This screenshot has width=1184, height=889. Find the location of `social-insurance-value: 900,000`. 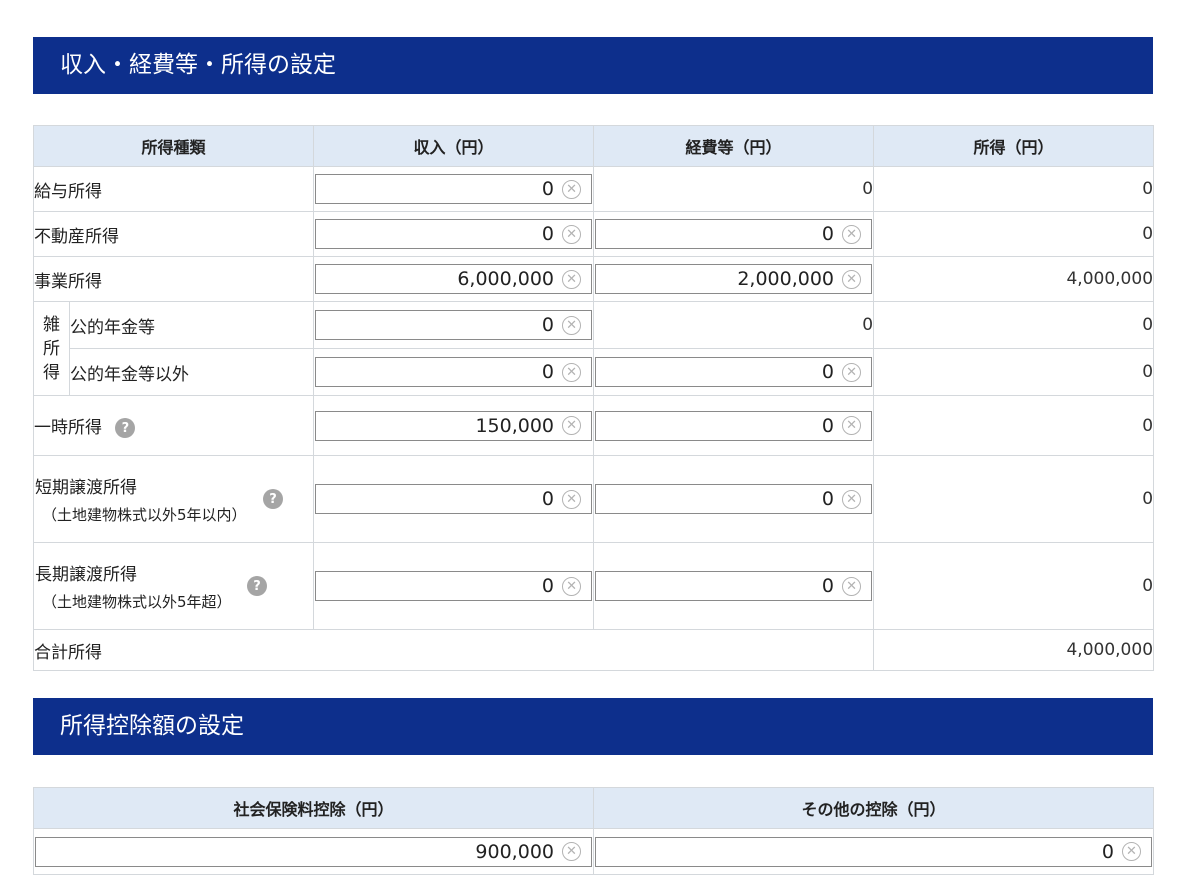

social-insurance-value: 900,000 is located at coordinates (514, 851).